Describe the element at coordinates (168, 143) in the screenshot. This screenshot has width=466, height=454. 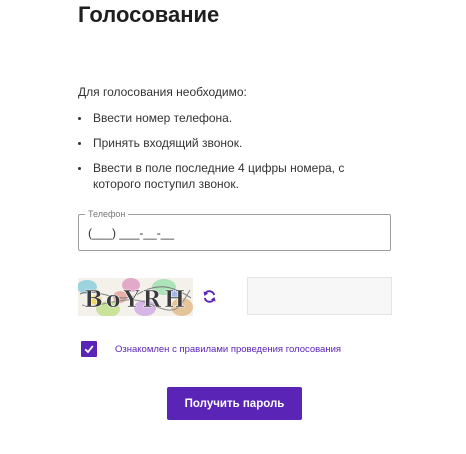
I see `step-text: Принять входящий звонок.` at that location.